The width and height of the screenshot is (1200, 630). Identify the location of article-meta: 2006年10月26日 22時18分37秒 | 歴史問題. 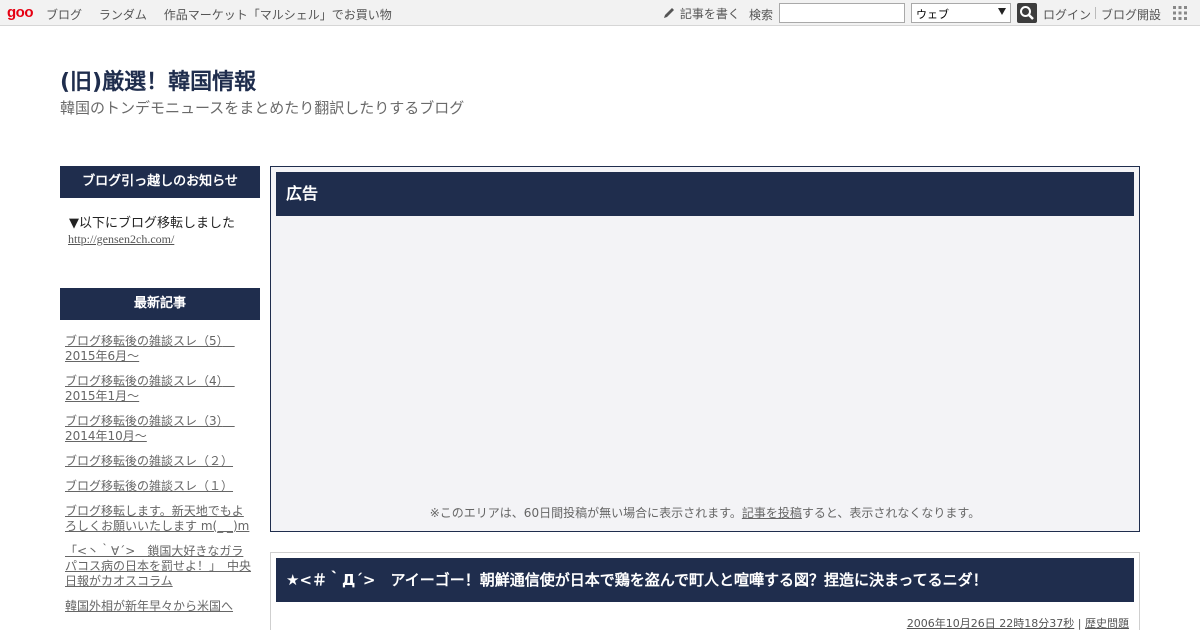
(1018, 622).